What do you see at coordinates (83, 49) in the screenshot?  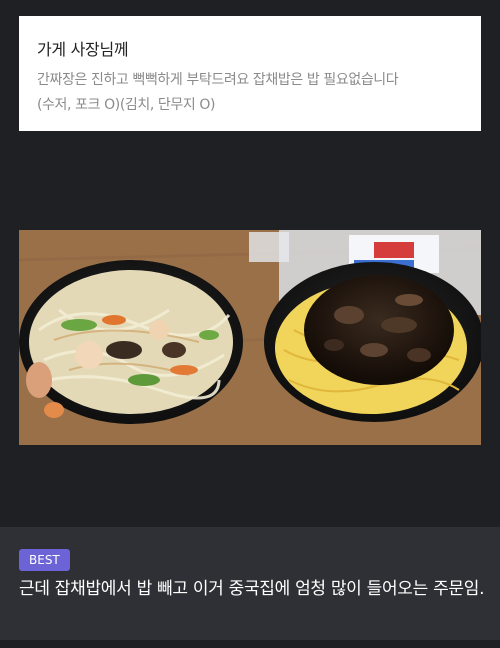 I see `note-title: 가게 사장님께` at bounding box center [83, 49].